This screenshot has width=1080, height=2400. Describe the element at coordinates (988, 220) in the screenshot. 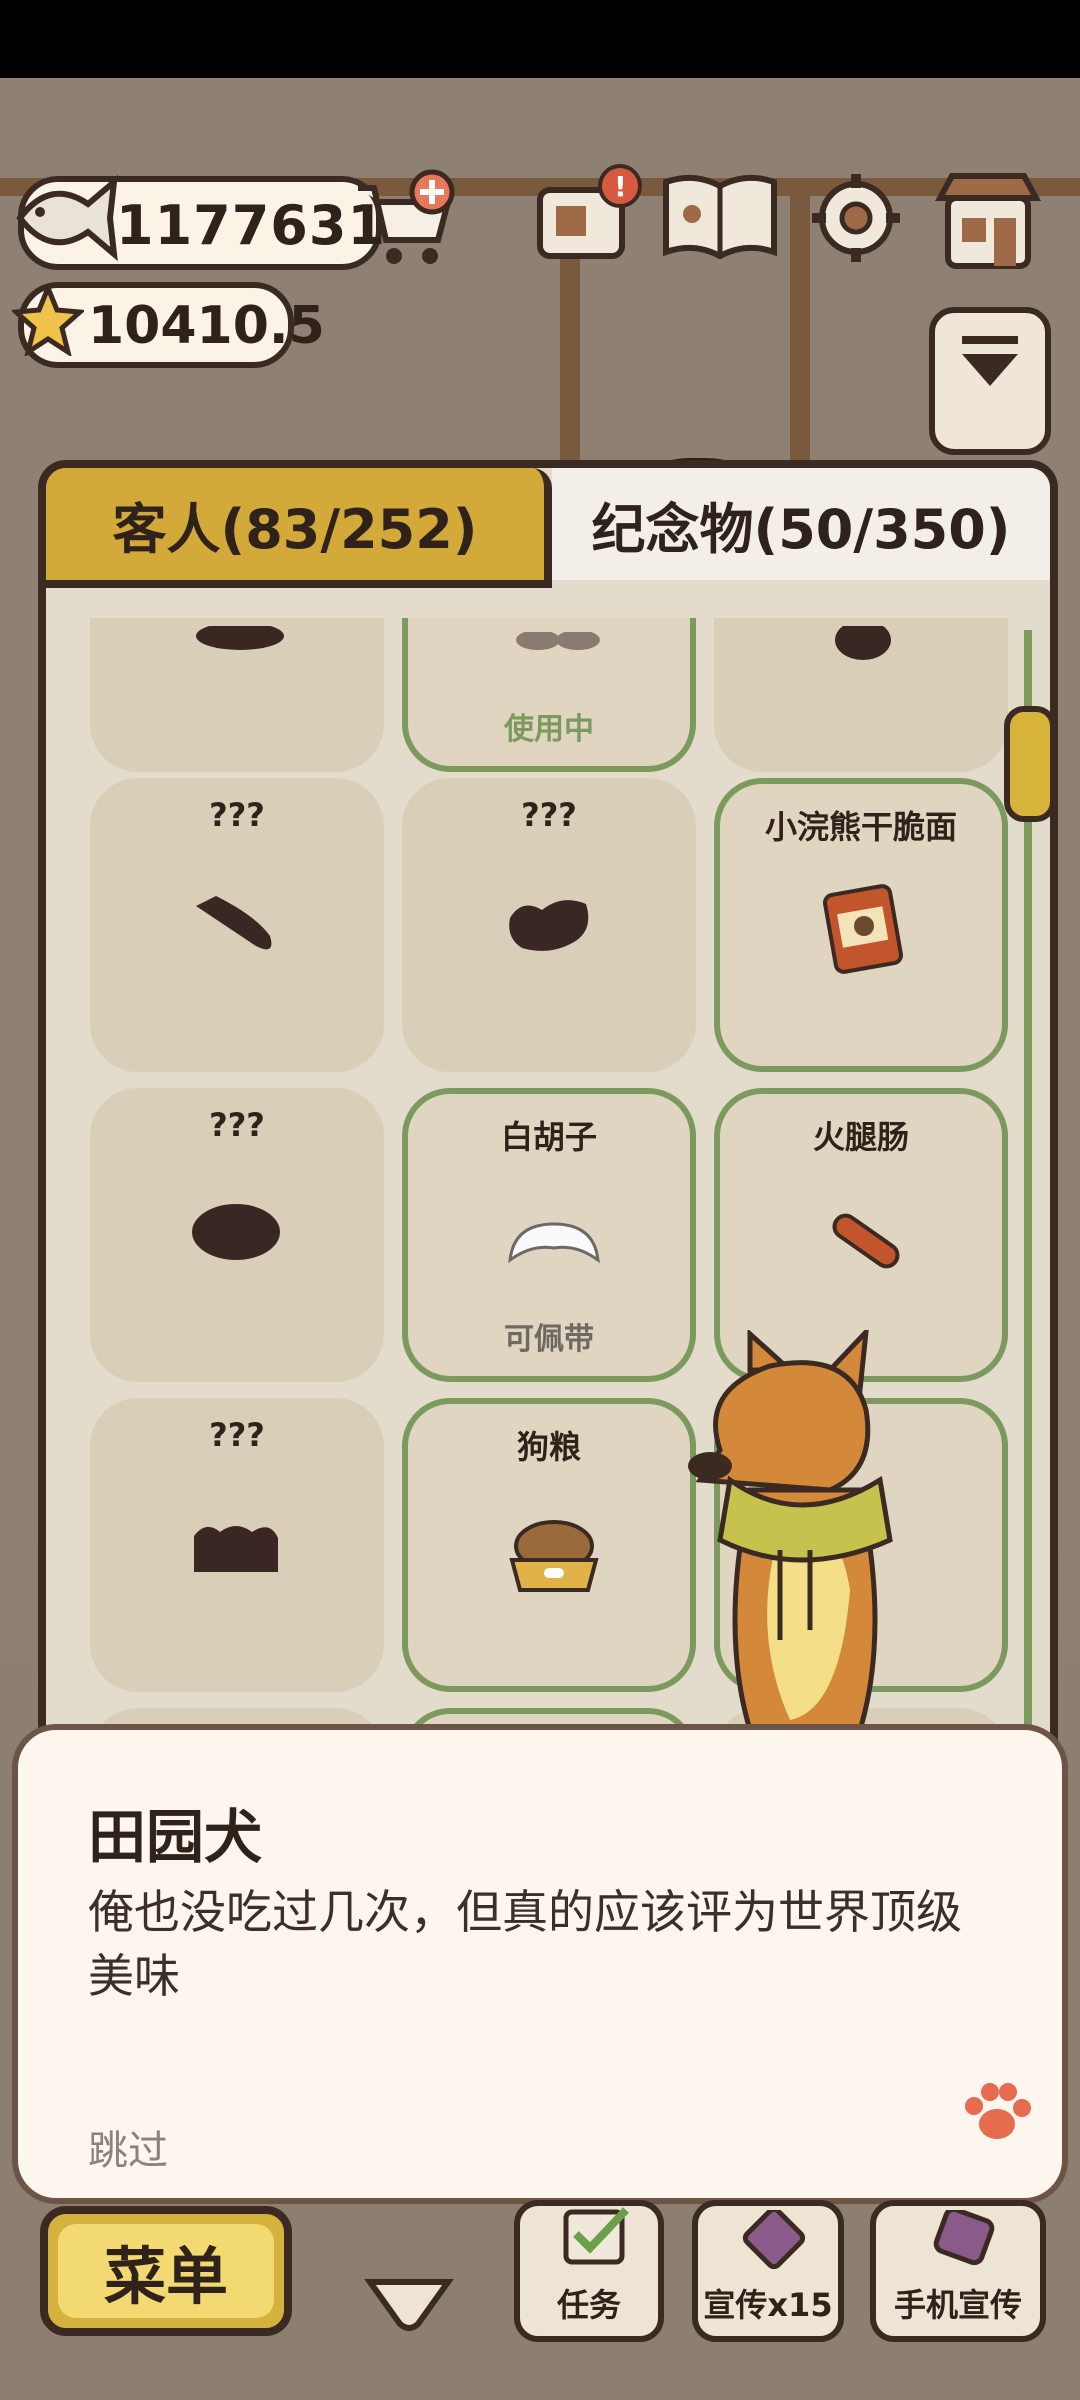

I see `shop-icon` at that location.